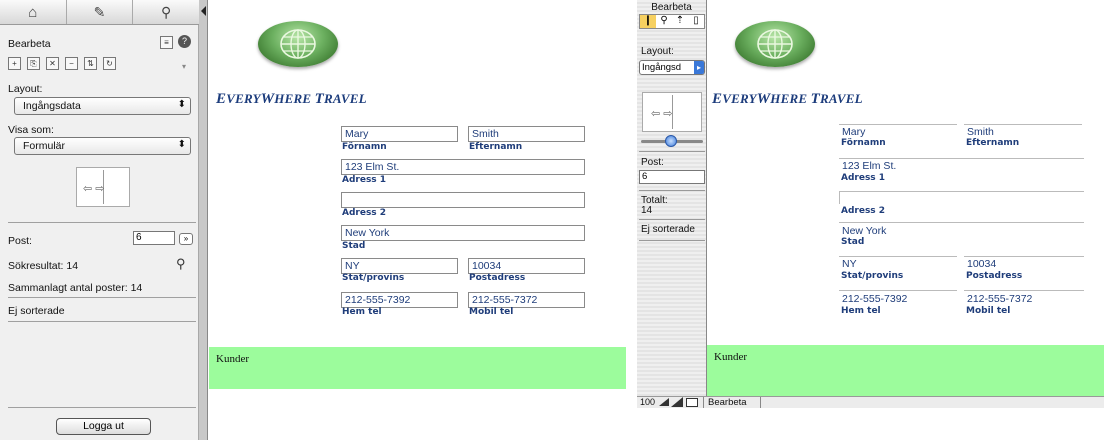  What do you see at coordinates (664, 21) in the screenshot?
I see `find-mode-icon: ⚲` at bounding box center [664, 21].